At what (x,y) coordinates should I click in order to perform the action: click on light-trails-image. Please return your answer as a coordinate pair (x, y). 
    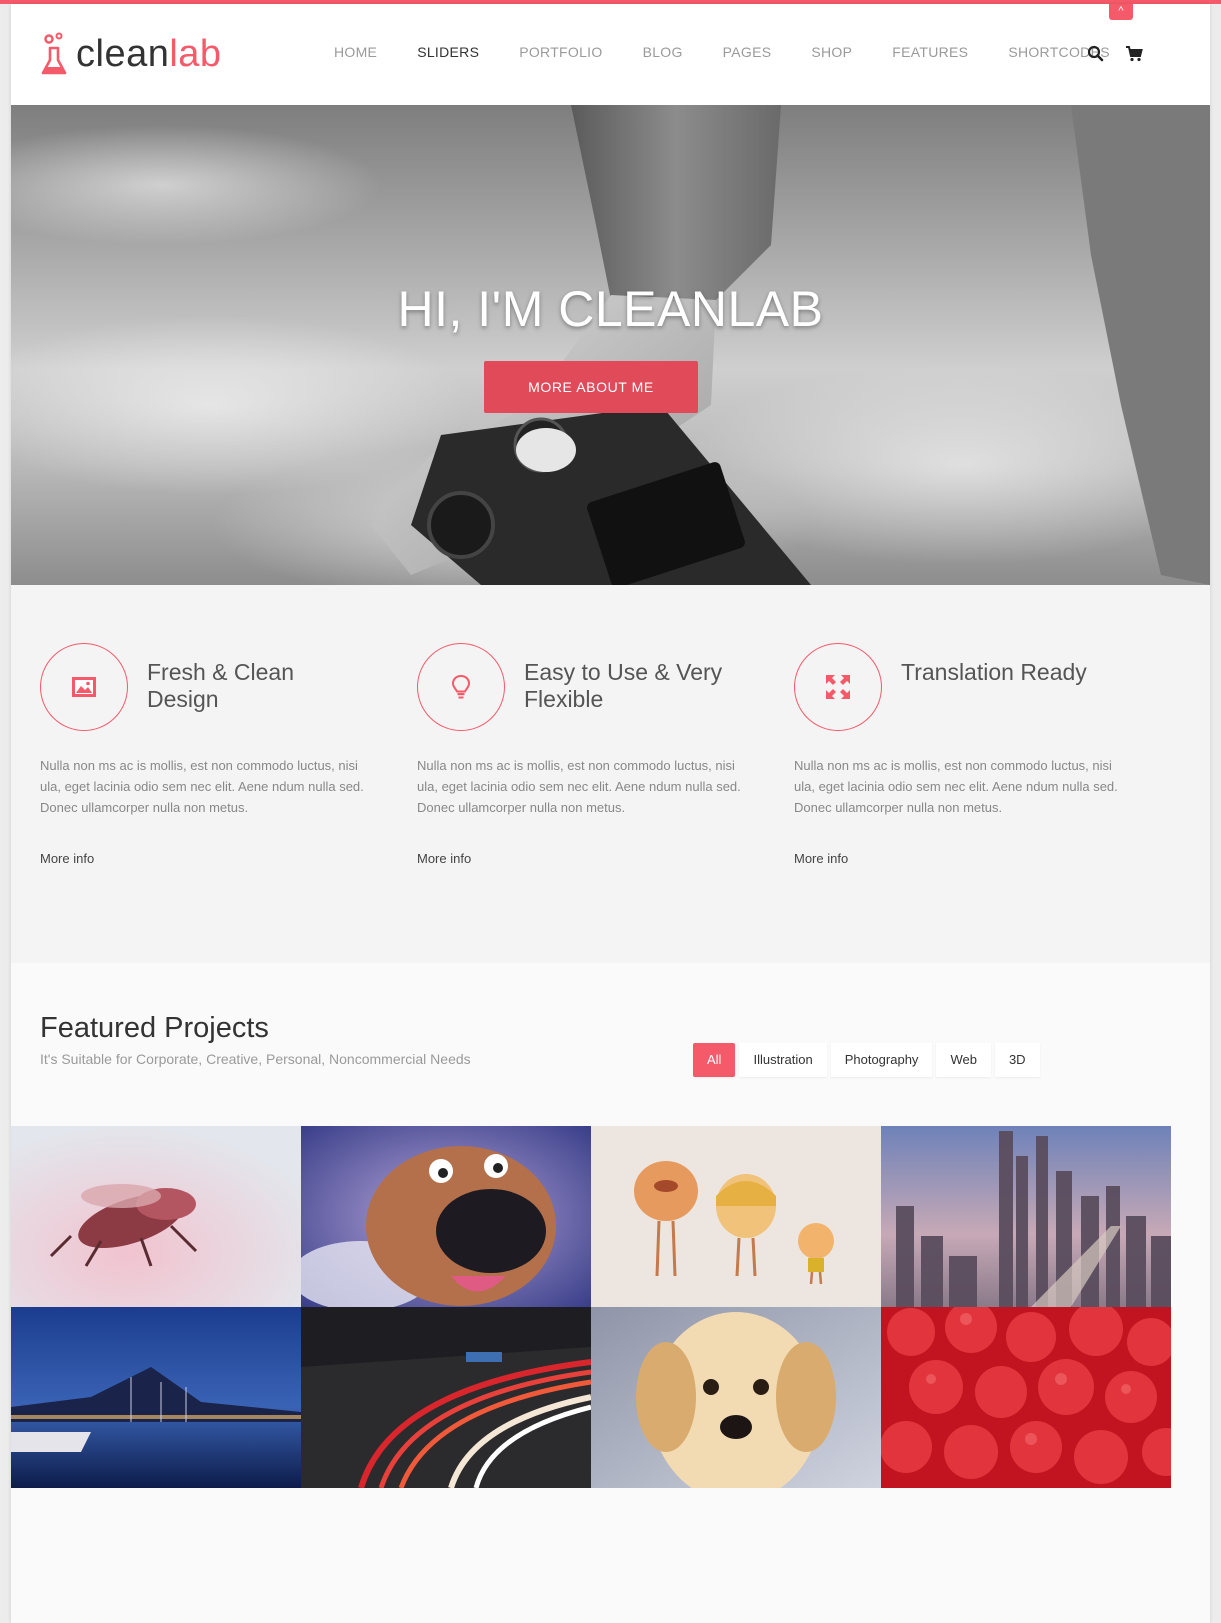
    Looking at the image, I should click on (446, 1397).